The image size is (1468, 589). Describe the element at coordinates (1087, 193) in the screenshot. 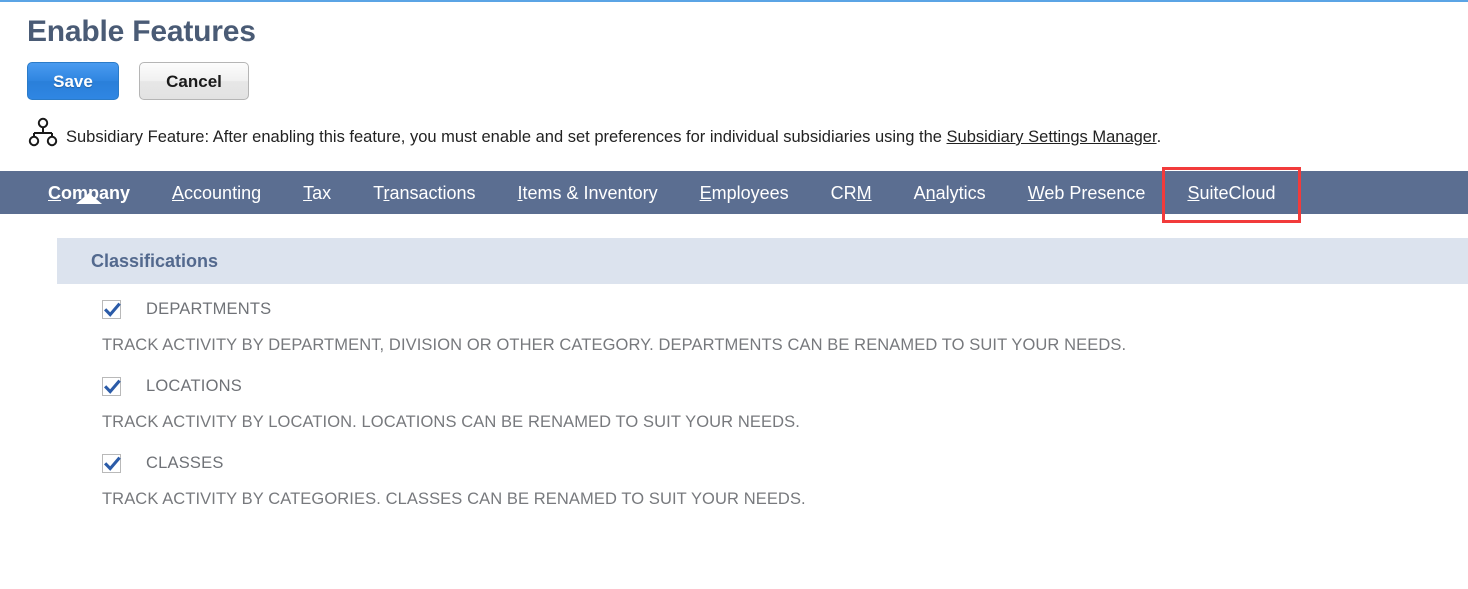

I see `tab-web-presence: Web Presence` at that location.